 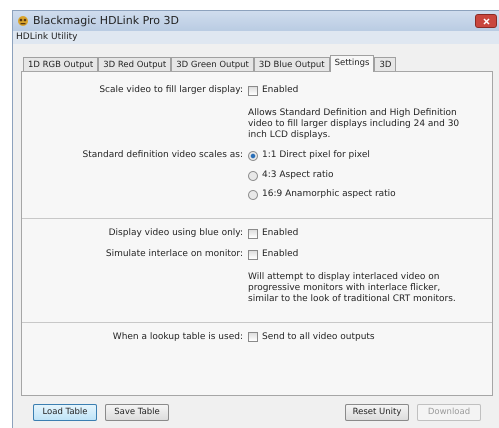 What do you see at coordinates (212, 64) in the screenshot?
I see `tab: 3D Green Output` at bounding box center [212, 64].